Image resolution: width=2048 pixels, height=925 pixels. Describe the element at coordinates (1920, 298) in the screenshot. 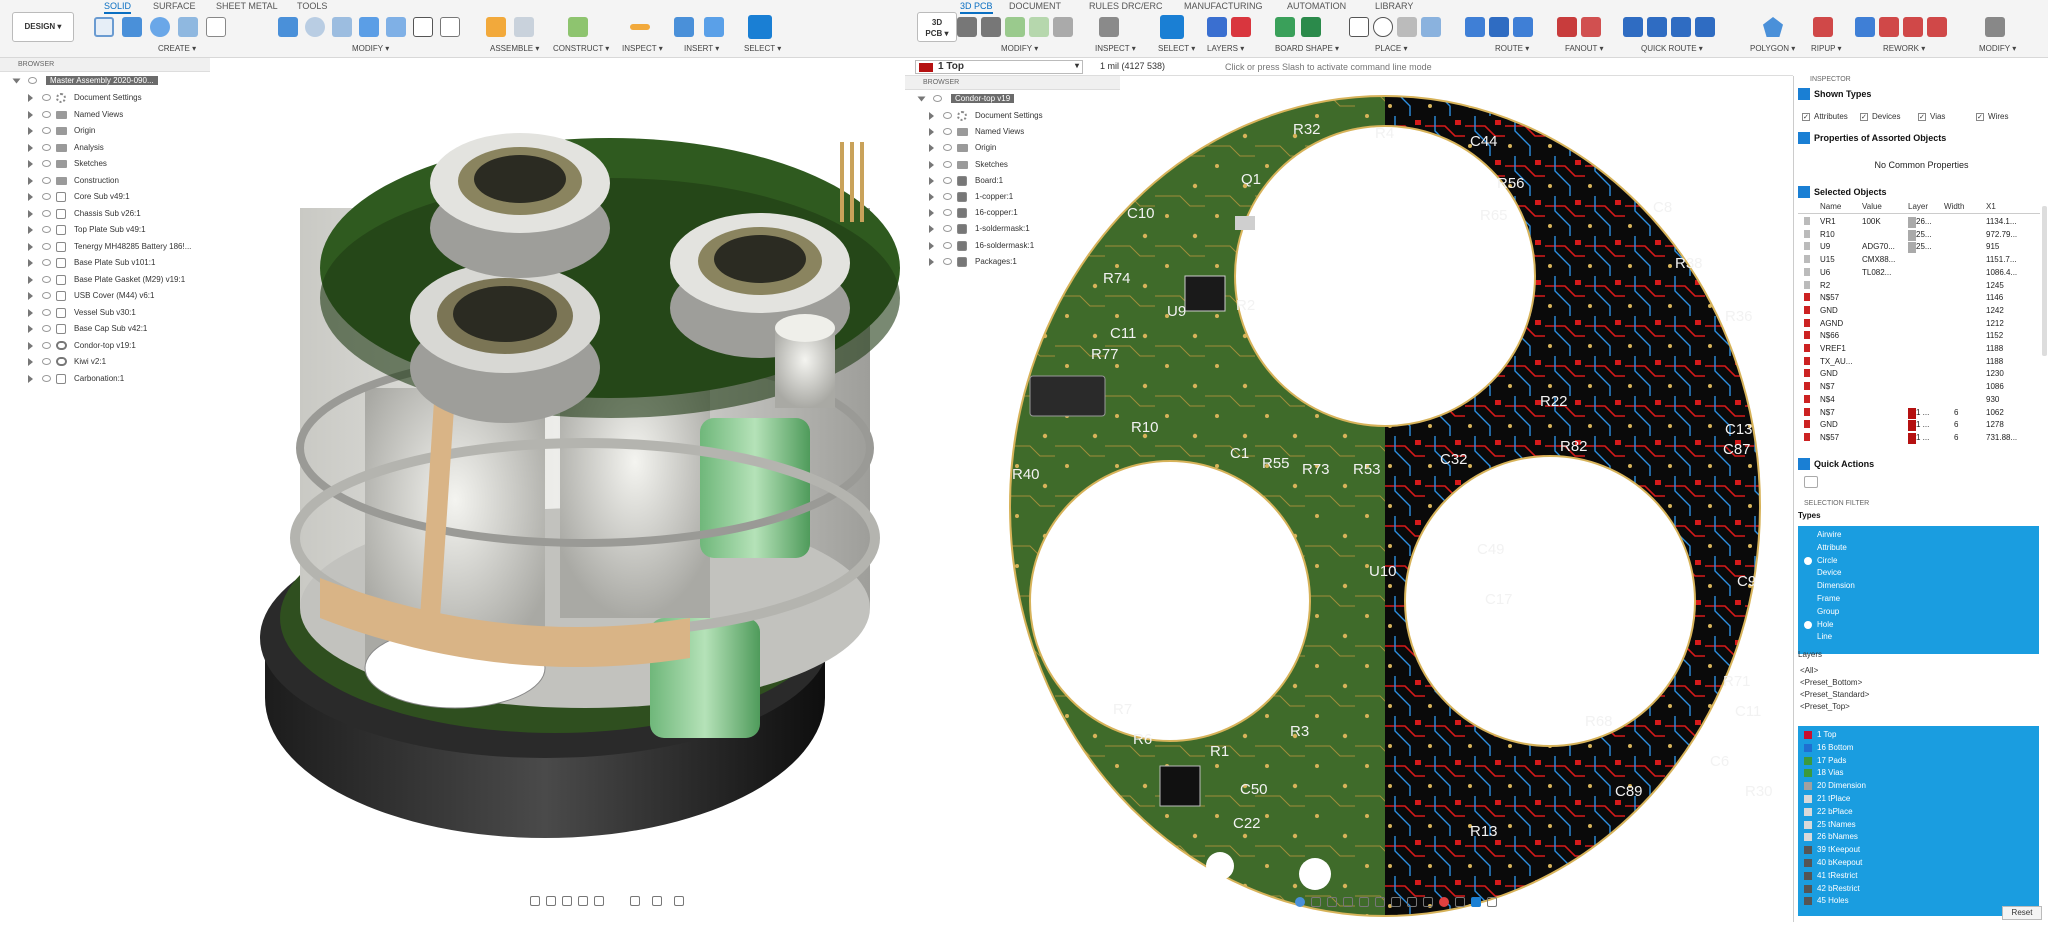

I see `table-row: N$57 1146` at that location.